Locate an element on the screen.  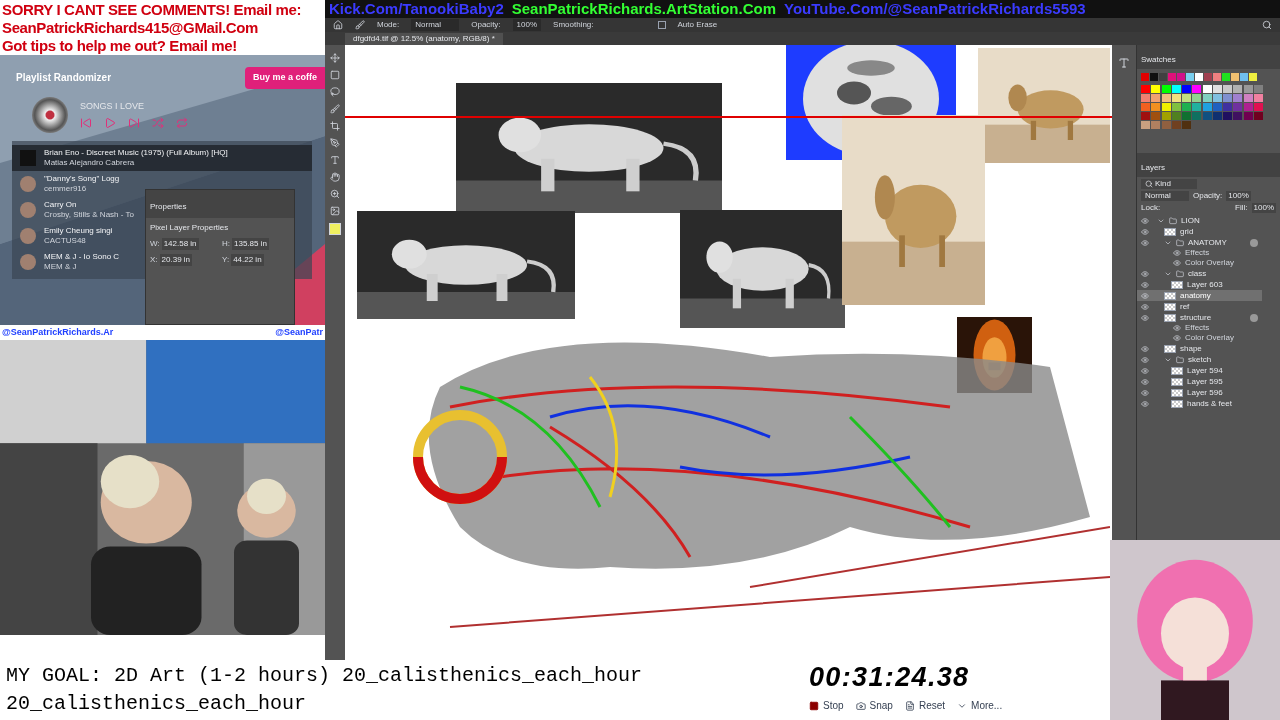
link-text: SeanPatrickRichards.ArtStation.Com is located at coordinates (643, 9).